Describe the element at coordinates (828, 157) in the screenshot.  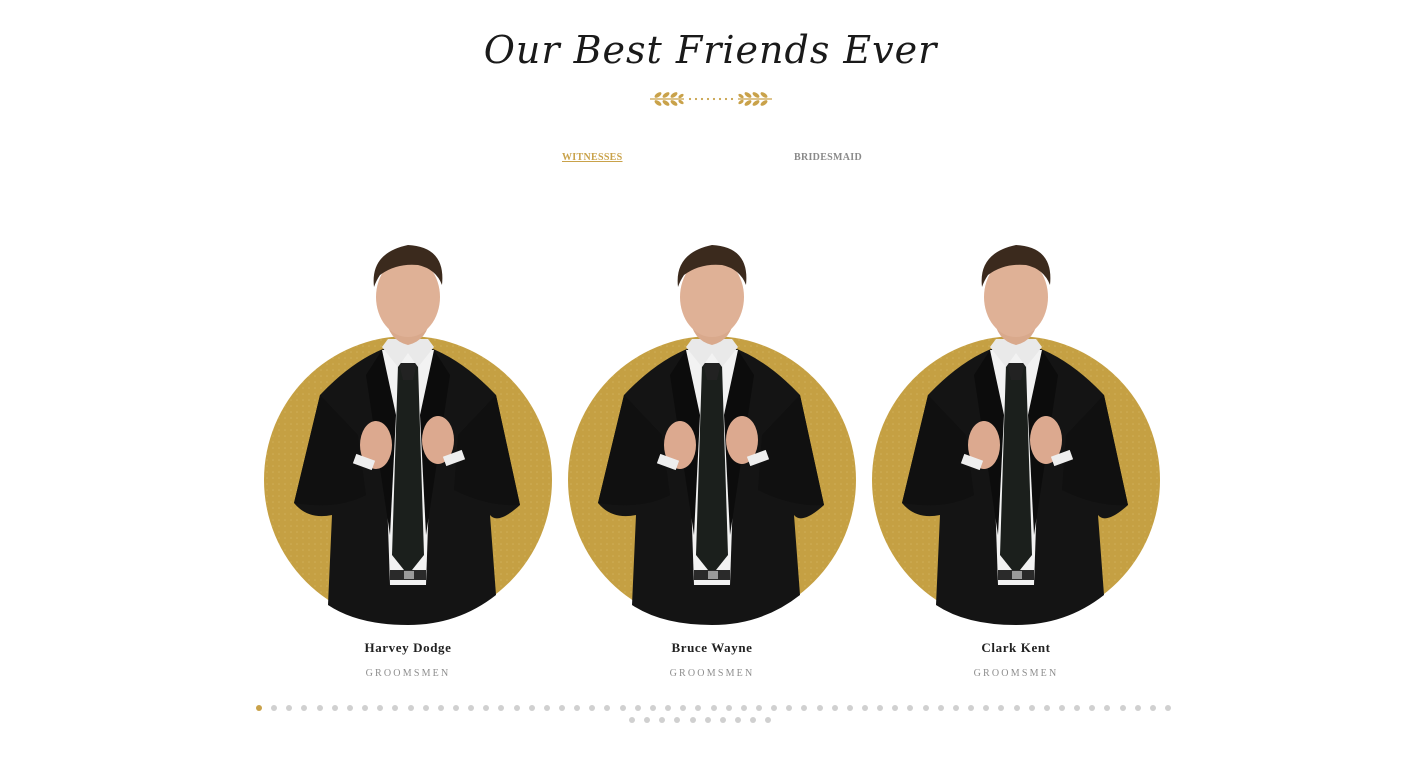
I see `tab-bridesmaid: BRIDESMAID` at that location.